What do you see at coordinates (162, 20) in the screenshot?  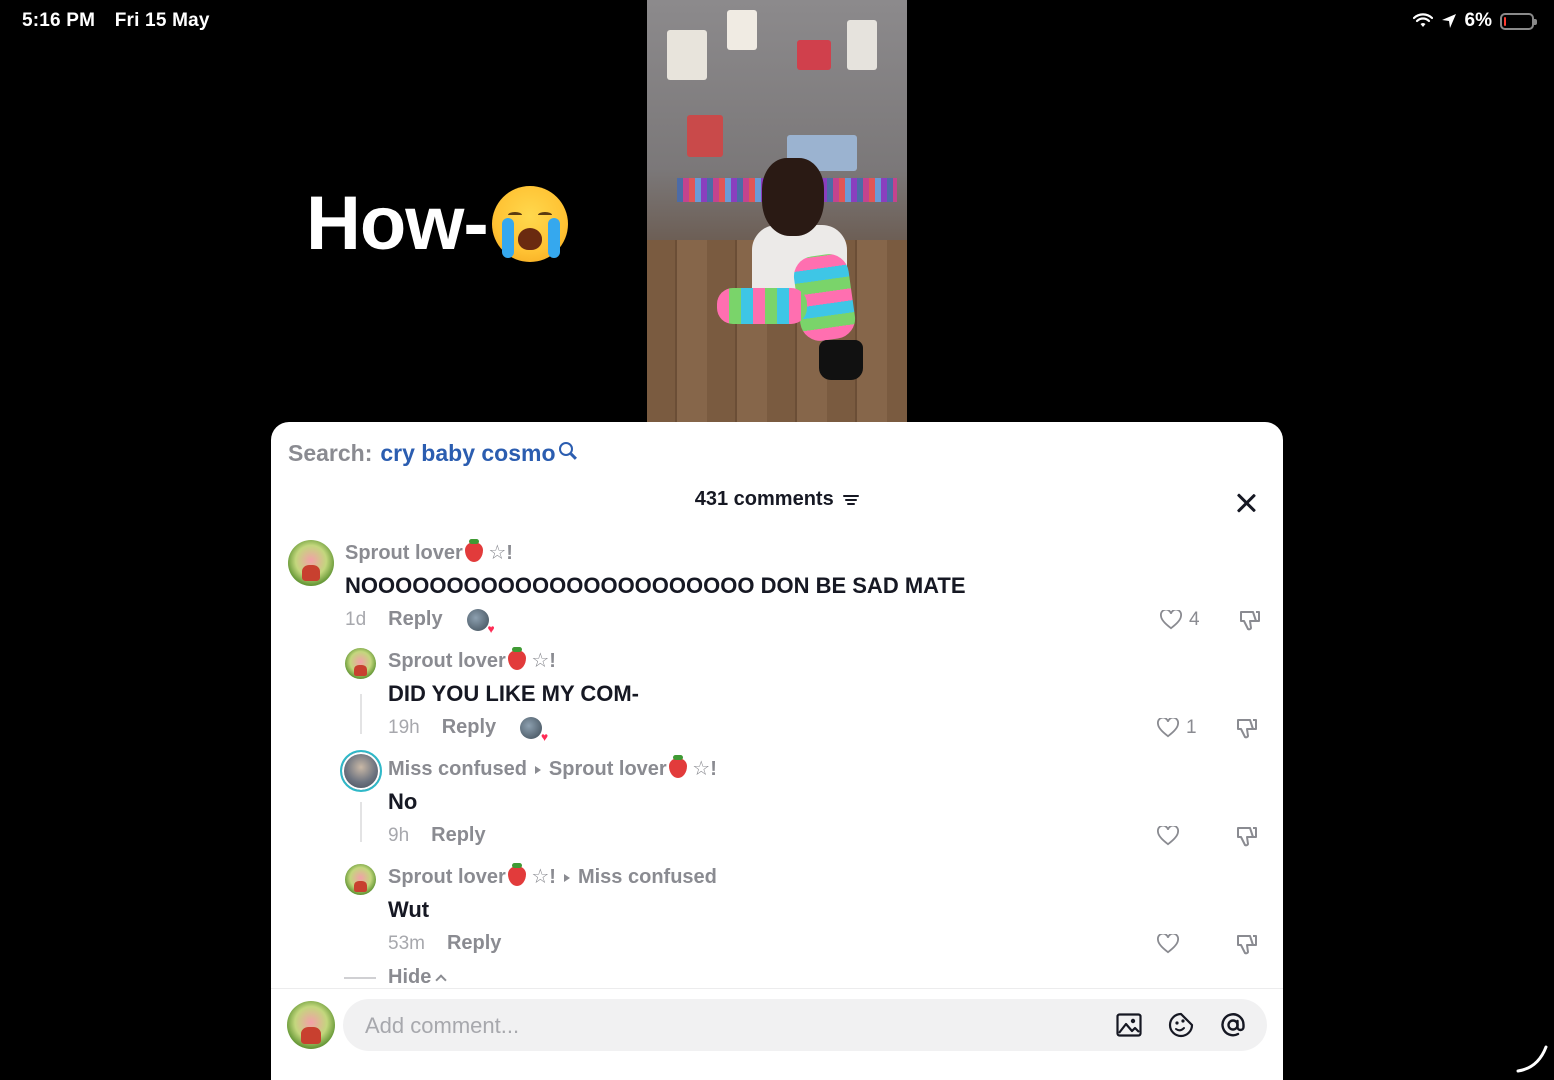 I see `status-date: Fri 15 May` at bounding box center [162, 20].